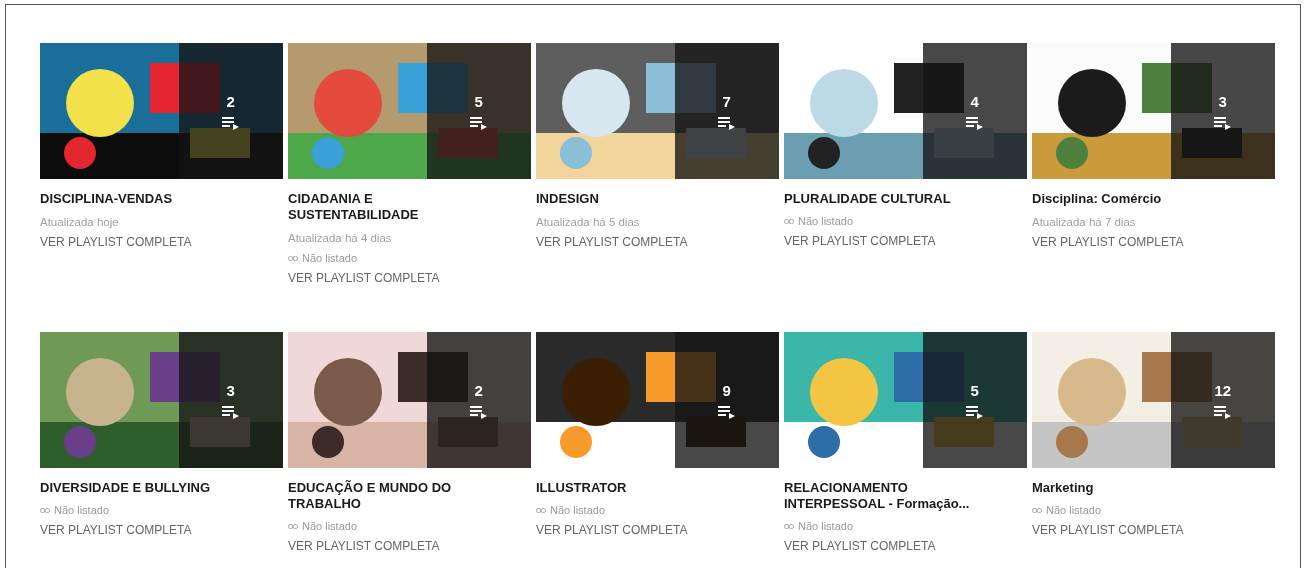 The width and height of the screenshot is (1306, 568). What do you see at coordinates (79, 222) in the screenshot?
I see `updated-label: Atualizada hoje` at bounding box center [79, 222].